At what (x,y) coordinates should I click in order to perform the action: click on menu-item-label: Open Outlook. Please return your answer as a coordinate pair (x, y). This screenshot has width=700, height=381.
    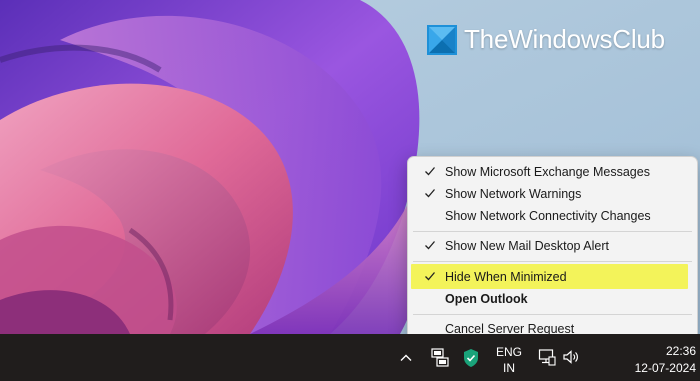
    Looking at the image, I should click on (486, 299).